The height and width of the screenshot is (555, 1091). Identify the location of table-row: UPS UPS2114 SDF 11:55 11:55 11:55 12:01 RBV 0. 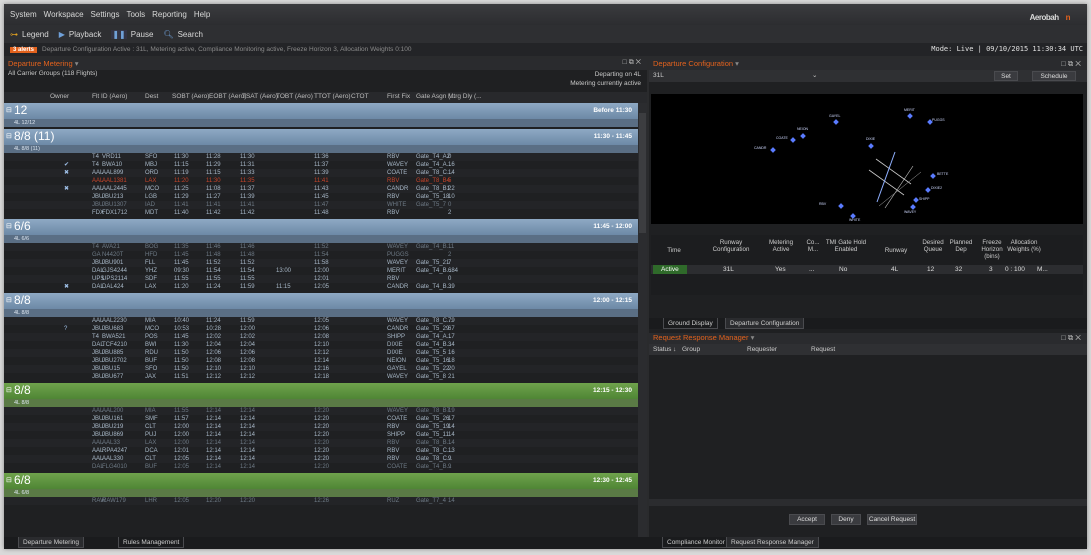
(321, 279).